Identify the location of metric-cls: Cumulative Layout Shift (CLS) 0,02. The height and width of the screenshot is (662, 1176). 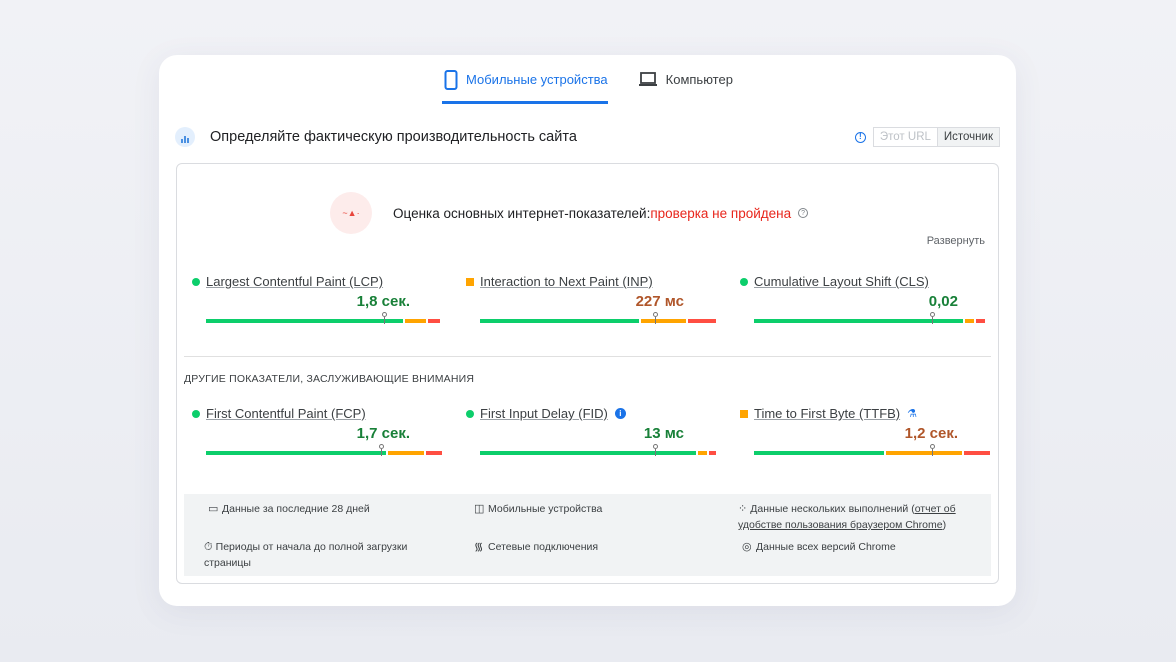
(866, 304).